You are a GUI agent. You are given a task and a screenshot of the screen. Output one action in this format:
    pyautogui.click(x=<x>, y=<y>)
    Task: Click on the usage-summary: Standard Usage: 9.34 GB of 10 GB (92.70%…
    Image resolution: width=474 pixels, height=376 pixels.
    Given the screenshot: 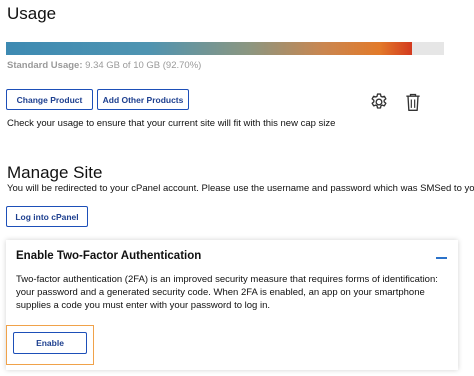 What is the action you would take?
    pyautogui.click(x=104, y=65)
    